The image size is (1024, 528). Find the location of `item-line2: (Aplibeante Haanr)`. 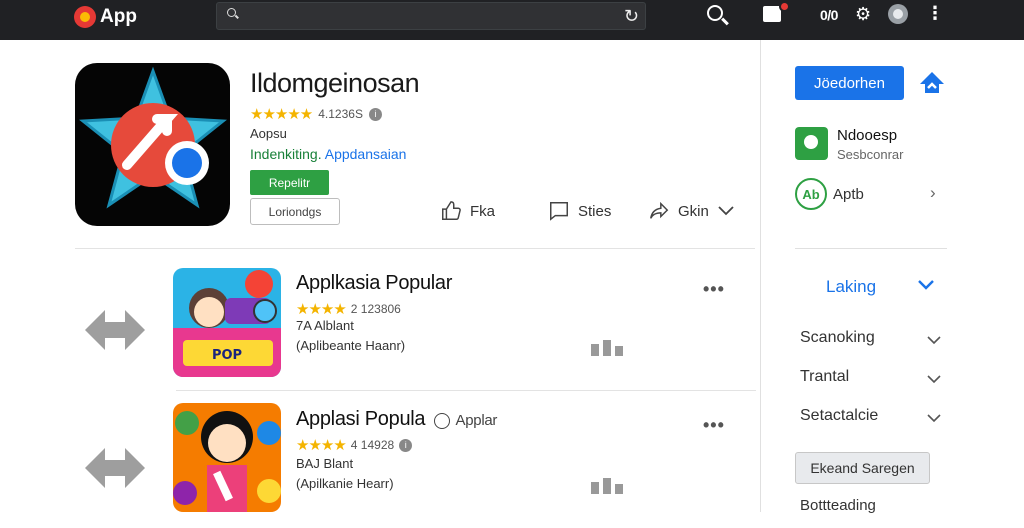

item-line2: (Aplibeante Haanr) is located at coordinates (351, 345).